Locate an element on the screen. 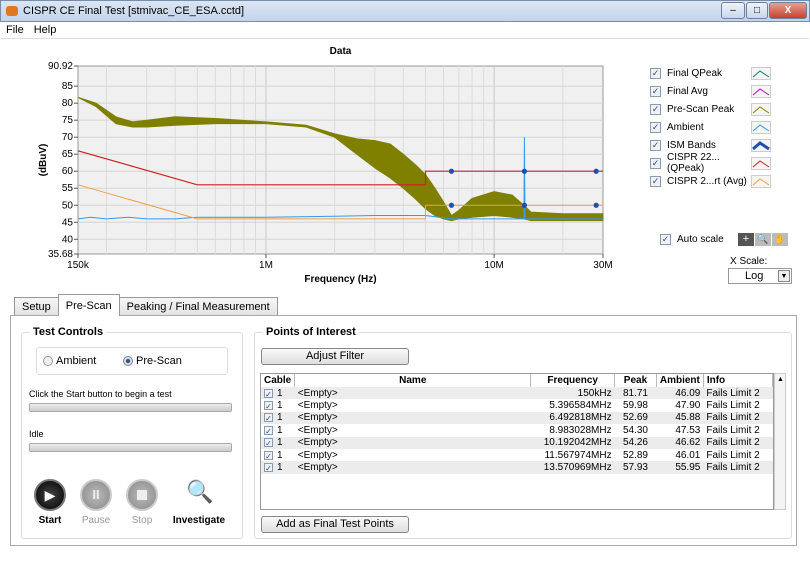 The height and width of the screenshot is (561, 810). x-axis-label: Frequency (Hz) is located at coordinates (340, 279).